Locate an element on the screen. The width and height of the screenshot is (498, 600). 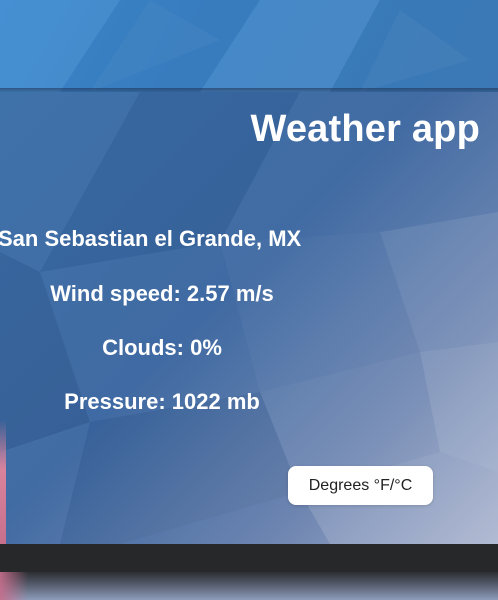
clouds-text: Clouds: 0% is located at coordinates (162, 347).